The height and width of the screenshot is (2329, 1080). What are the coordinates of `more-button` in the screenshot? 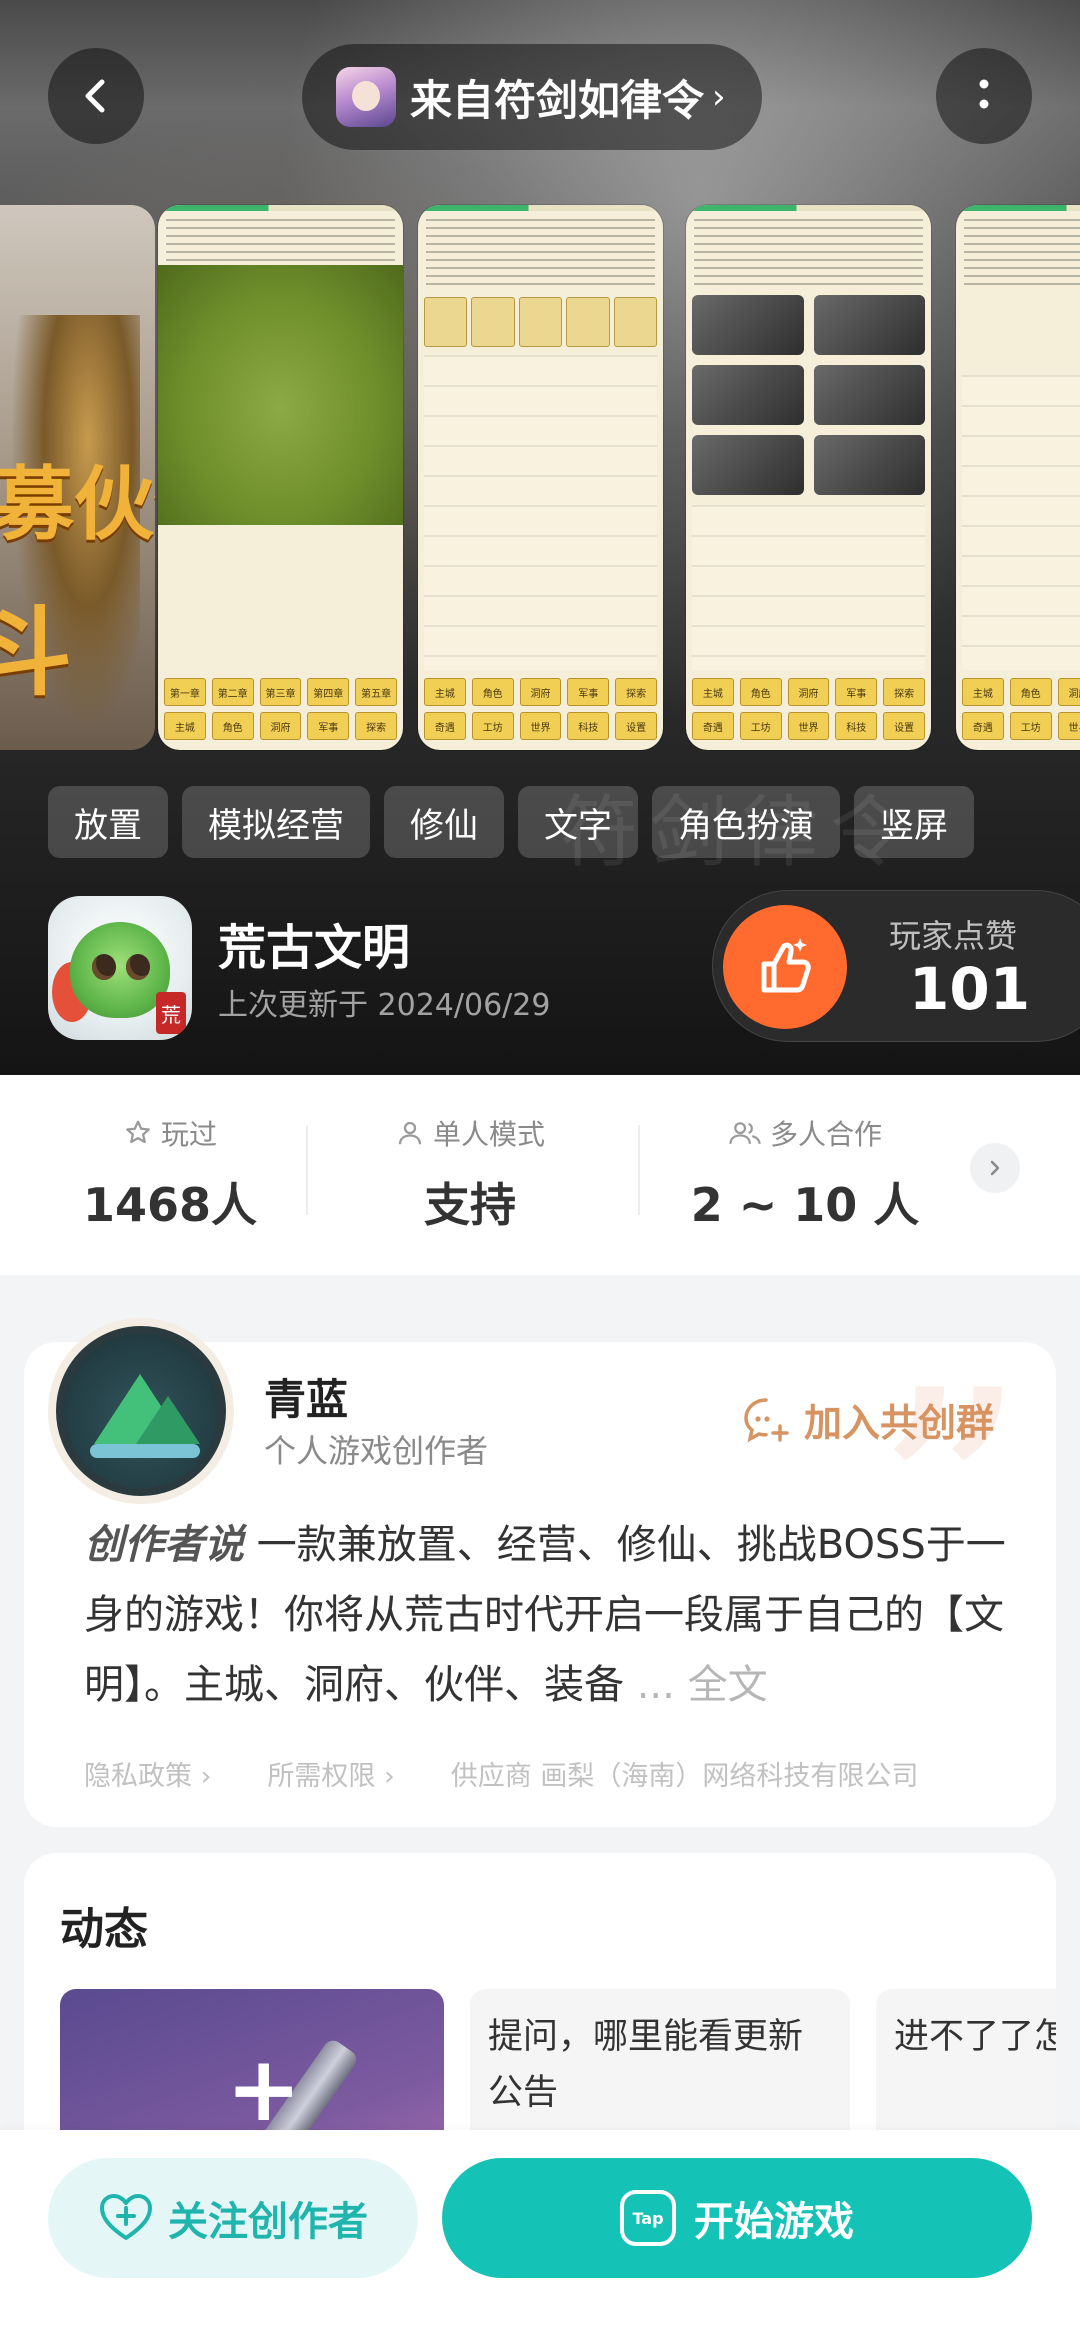 It's located at (984, 96).